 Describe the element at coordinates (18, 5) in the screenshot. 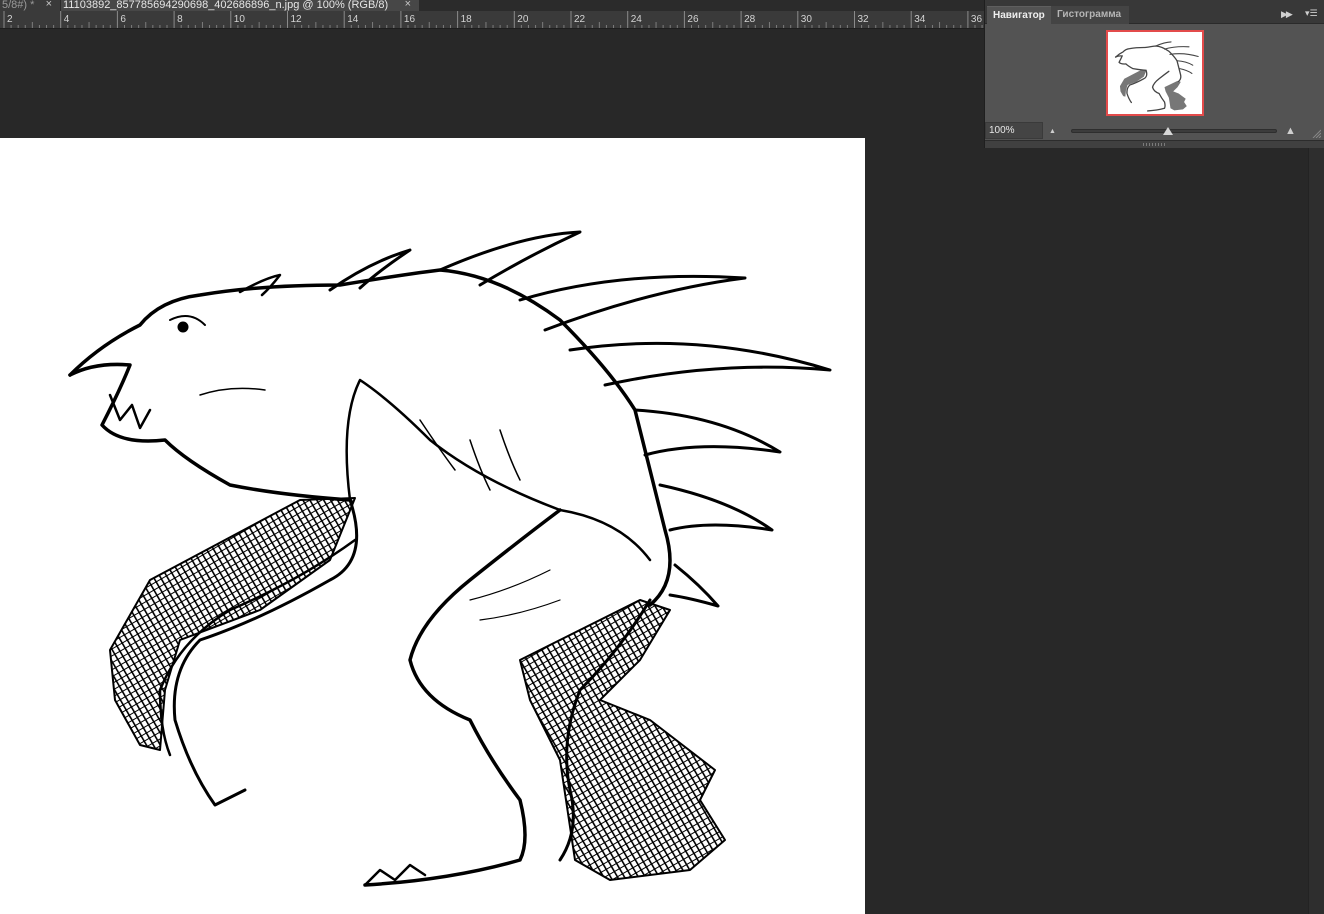

I see `tab-label: 5/8#) *` at that location.